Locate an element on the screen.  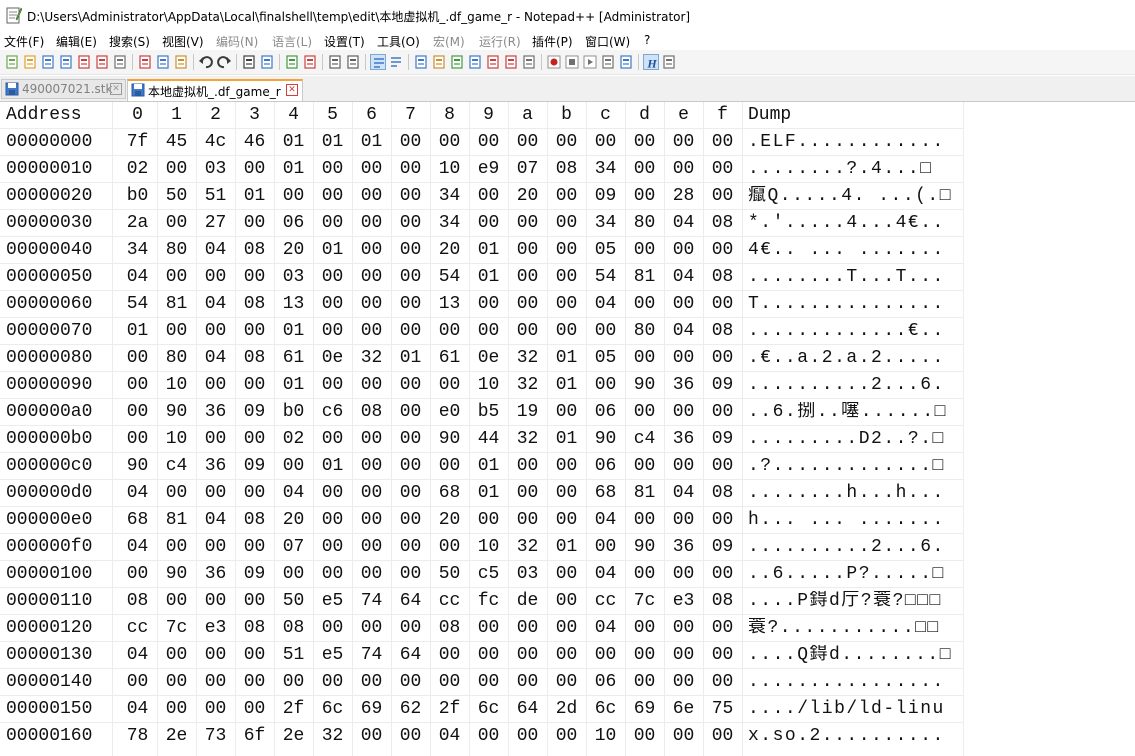
column-header-0: 0 is located at coordinates (137, 115).